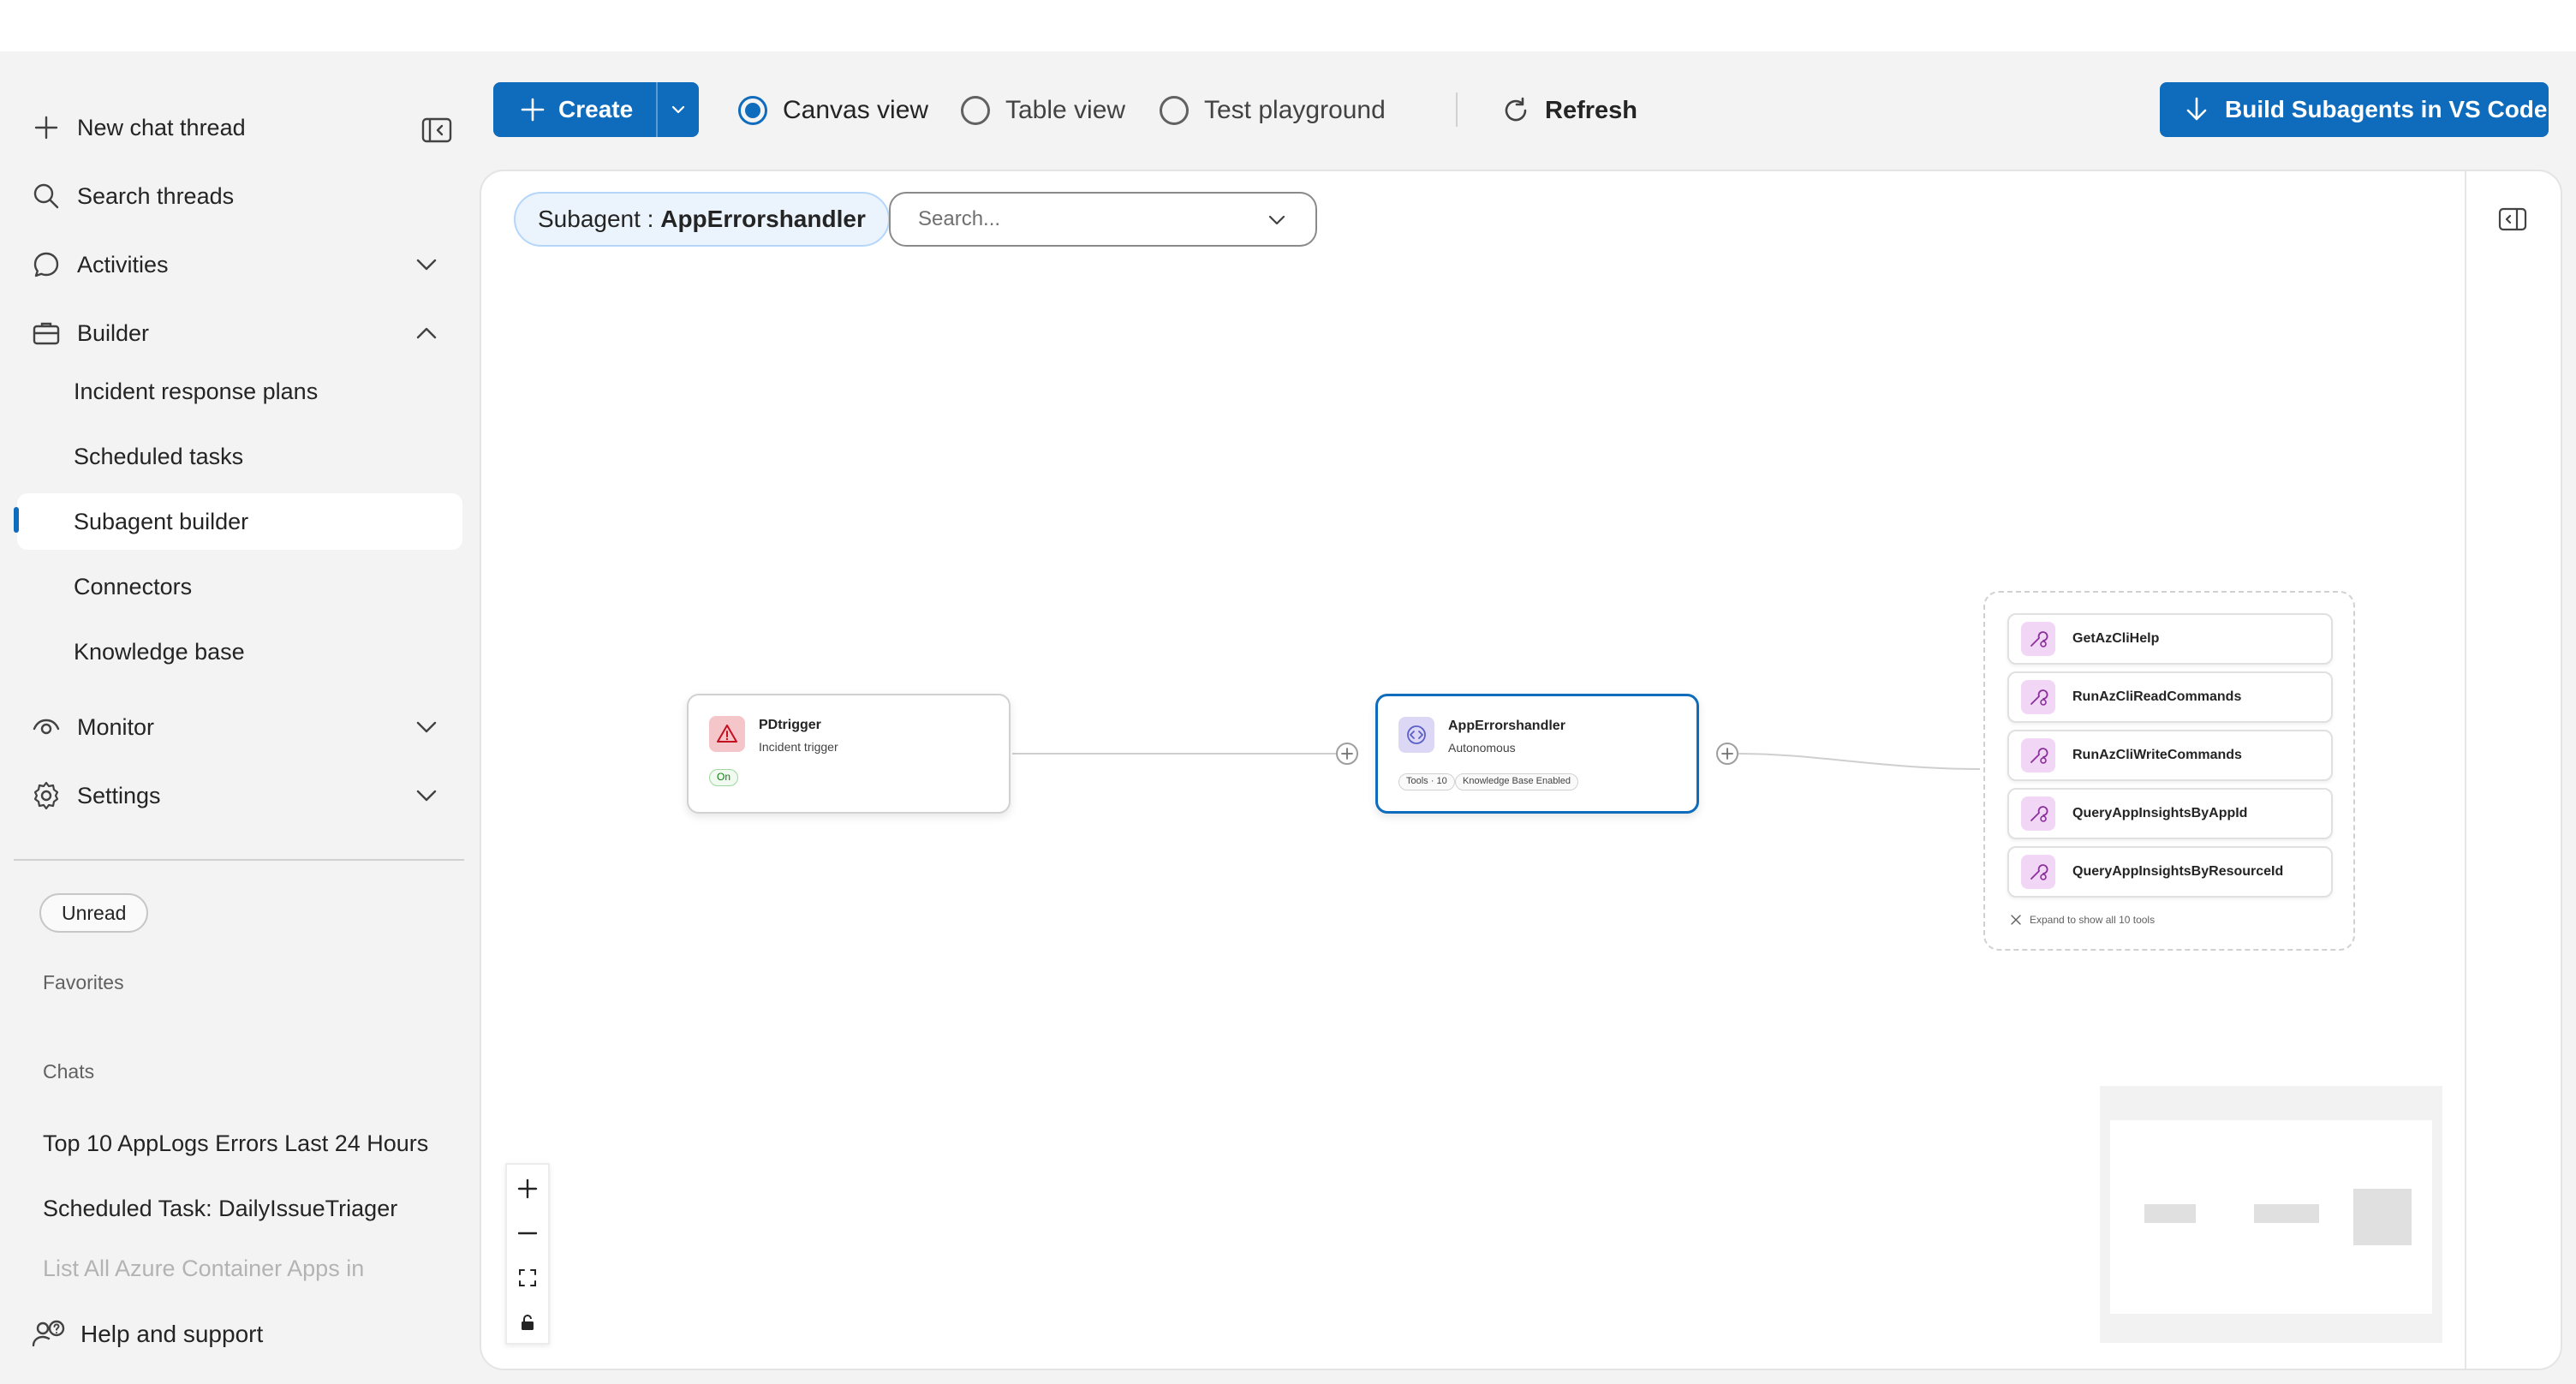 Image resolution: width=2576 pixels, height=1384 pixels. I want to click on fit-view-button, so click(527, 1278).